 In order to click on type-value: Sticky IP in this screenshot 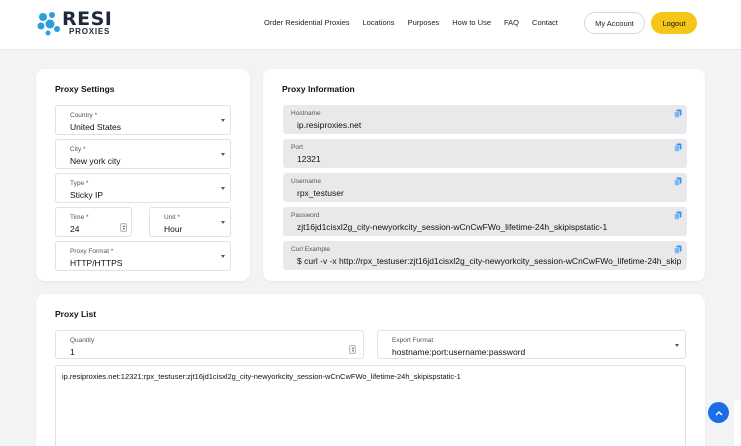, I will do `click(87, 195)`.